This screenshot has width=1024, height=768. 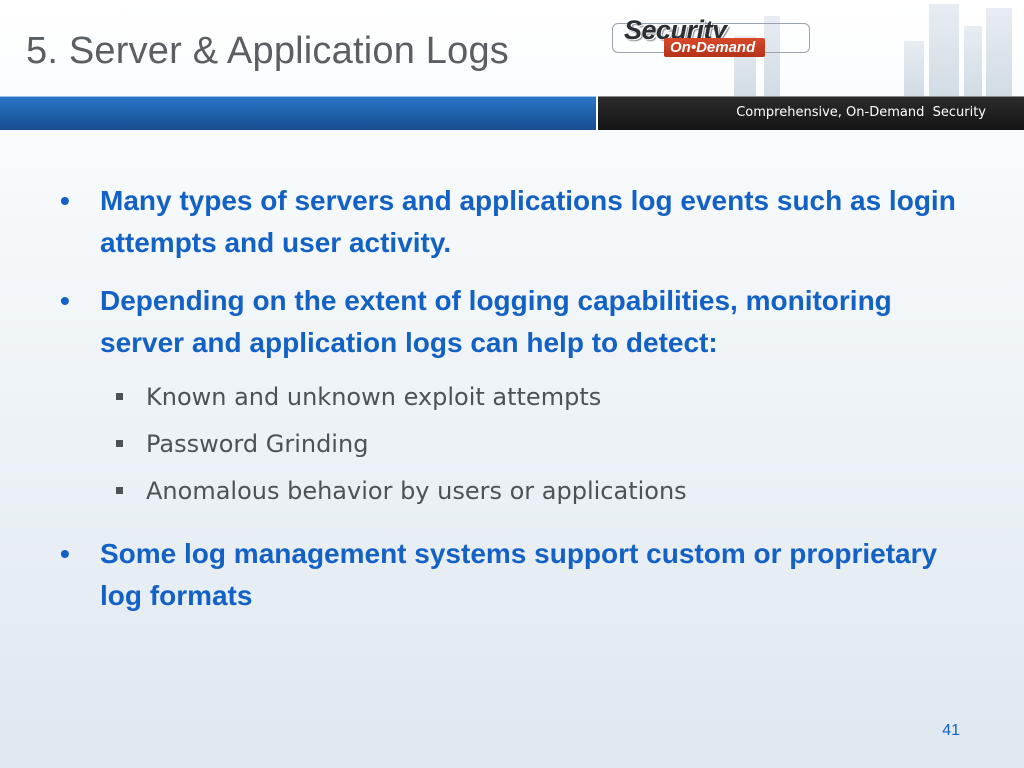 What do you see at coordinates (951, 730) in the screenshot?
I see `page-number: 41` at bounding box center [951, 730].